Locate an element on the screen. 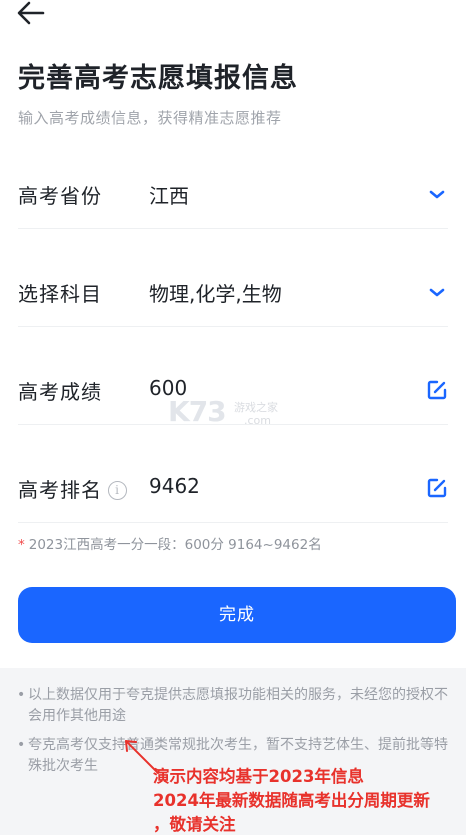  overlay-line-2: 2024年最新数据随高考出分周期更新 is located at coordinates (291, 800).